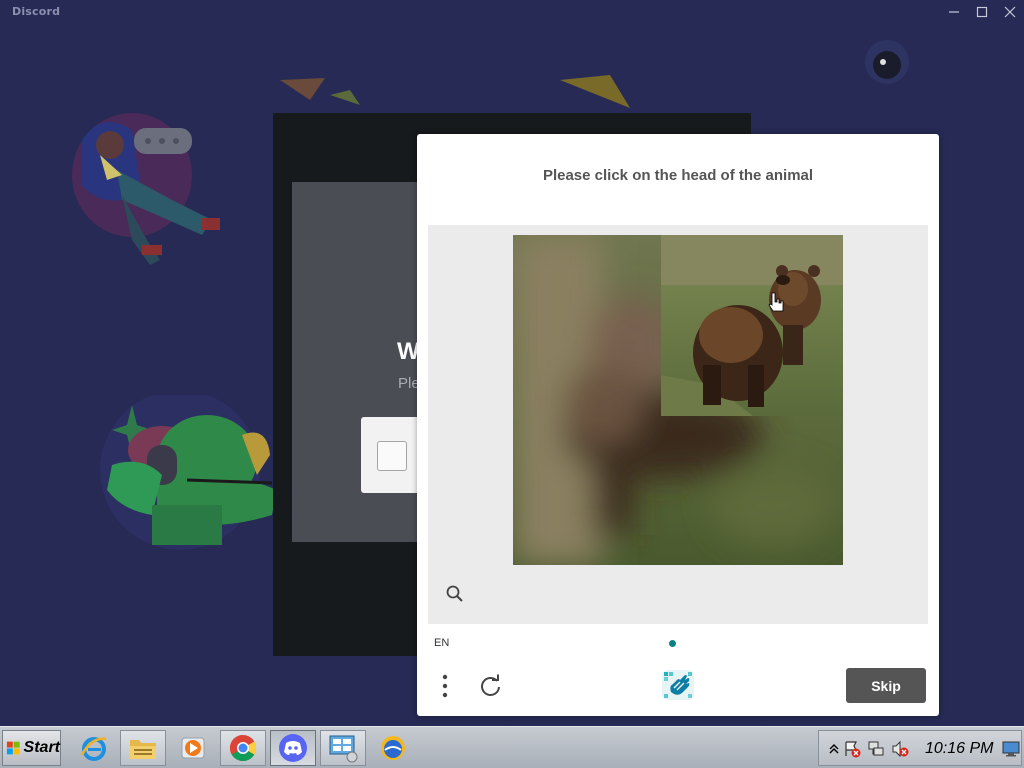  I want to click on sun-globe-icon, so click(393, 748).